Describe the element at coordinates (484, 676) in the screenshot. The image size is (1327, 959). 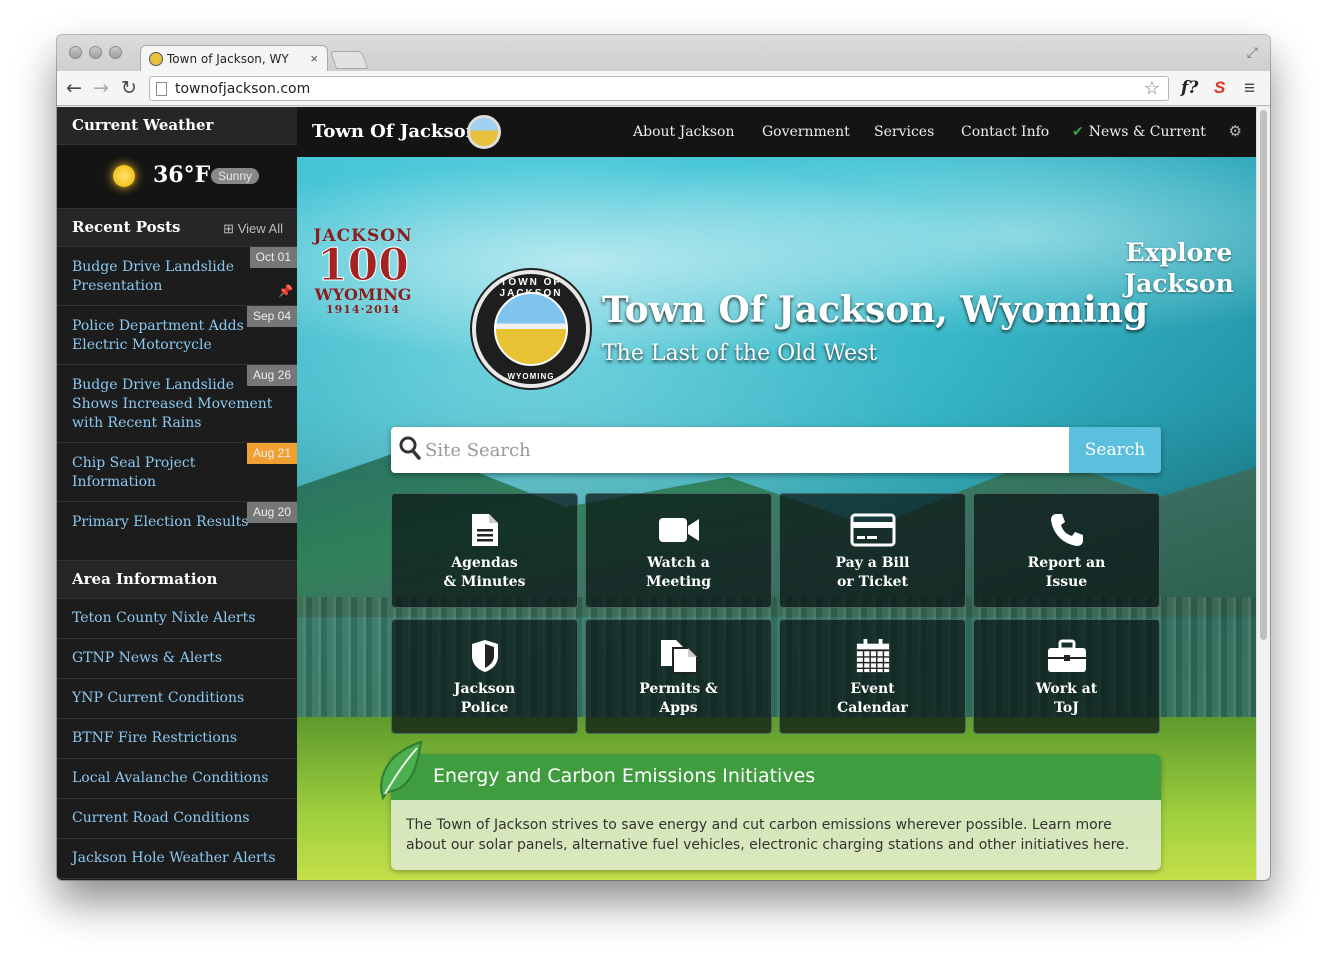
I see `tile-jackson-police: Jackson Police` at that location.